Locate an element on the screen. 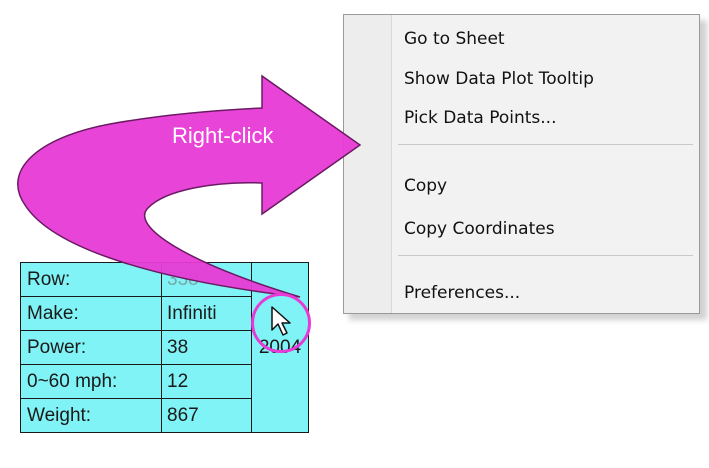 The width and height of the screenshot is (709, 468). make-label: Make: is located at coordinates (91, 313).